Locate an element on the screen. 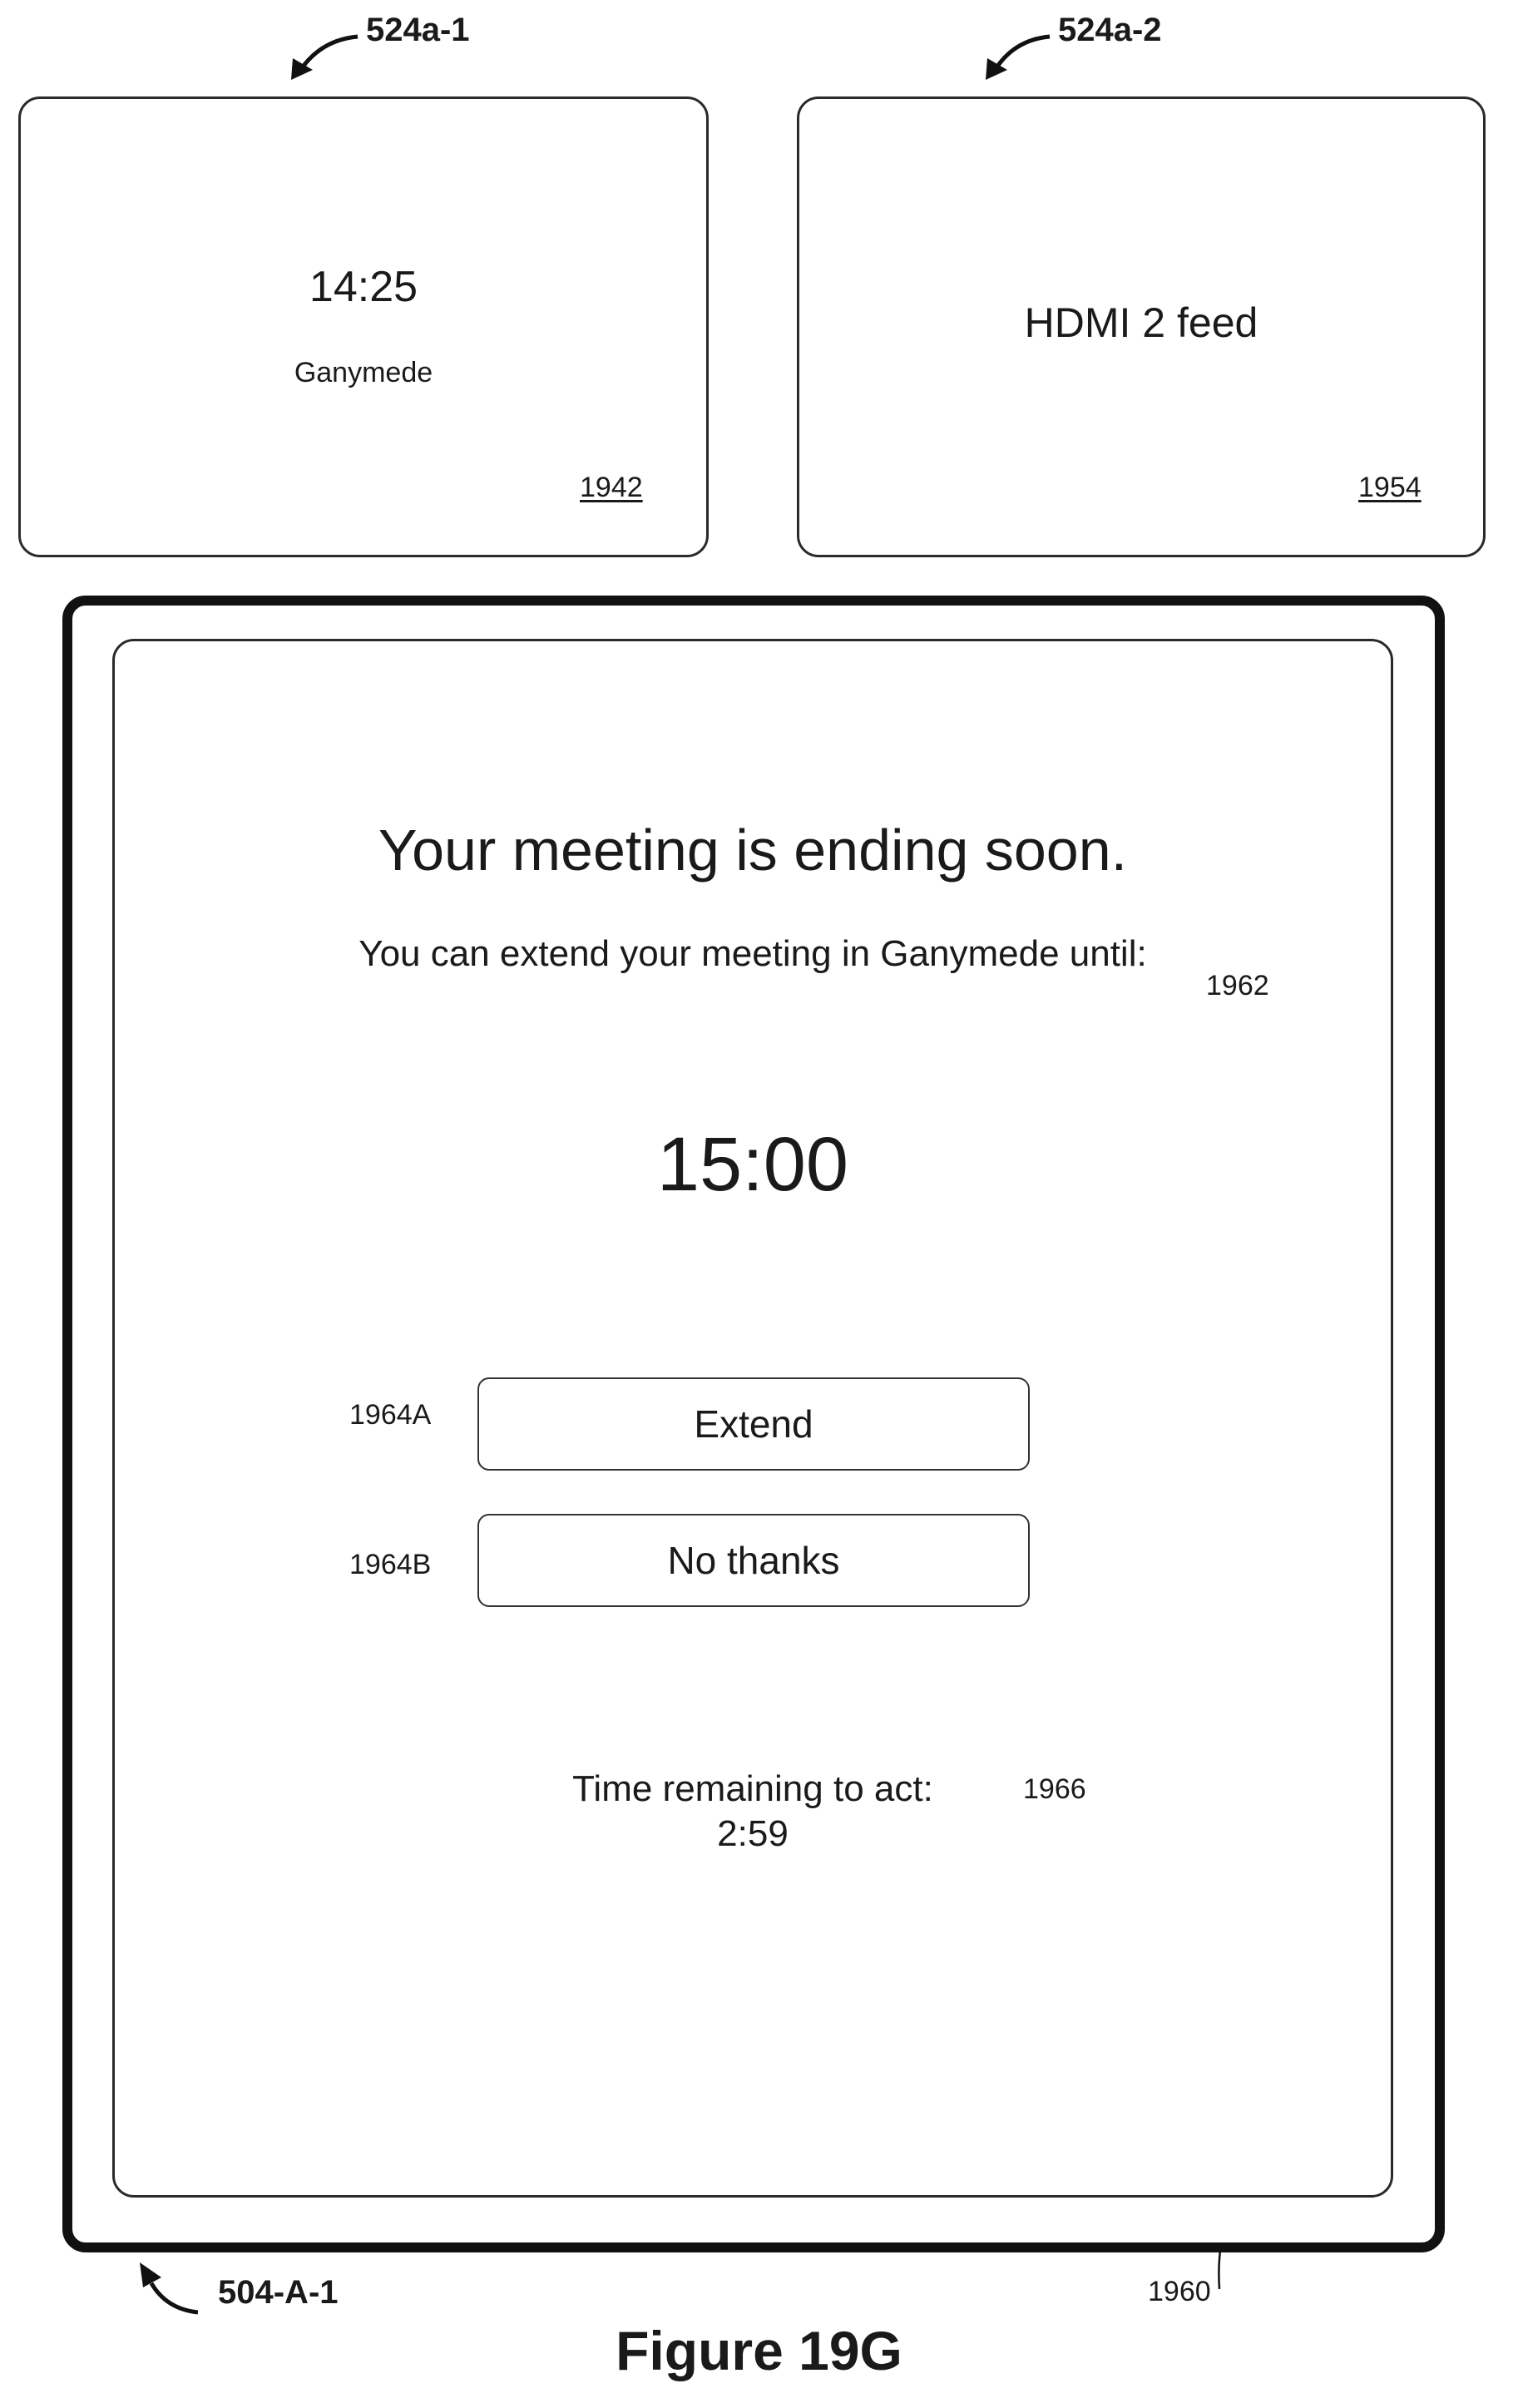 The width and height of the screenshot is (1518, 2408). figure-caption: Figure 19G is located at coordinates (759, 2350).